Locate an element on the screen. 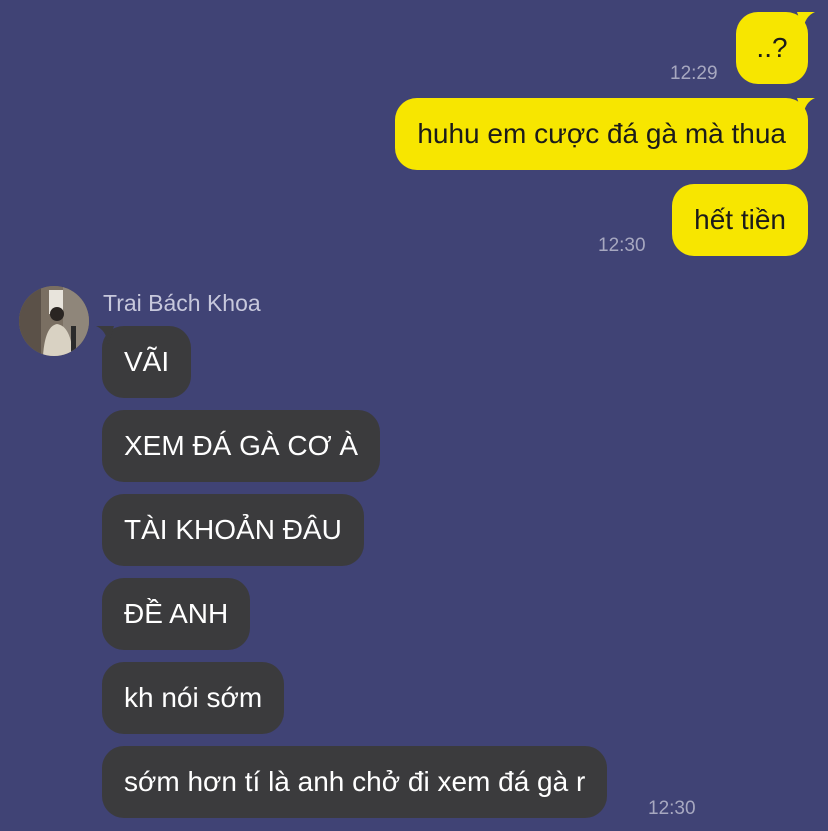 This screenshot has height=831, width=828. message-text: XEM ĐÁ GÀ CƠ À is located at coordinates (241, 445).